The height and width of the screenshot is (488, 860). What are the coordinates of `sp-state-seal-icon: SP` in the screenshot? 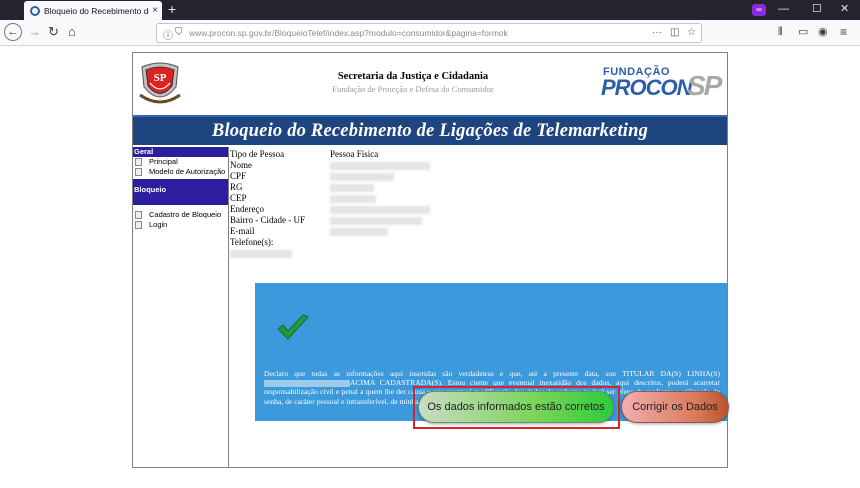 It's located at (160, 83).